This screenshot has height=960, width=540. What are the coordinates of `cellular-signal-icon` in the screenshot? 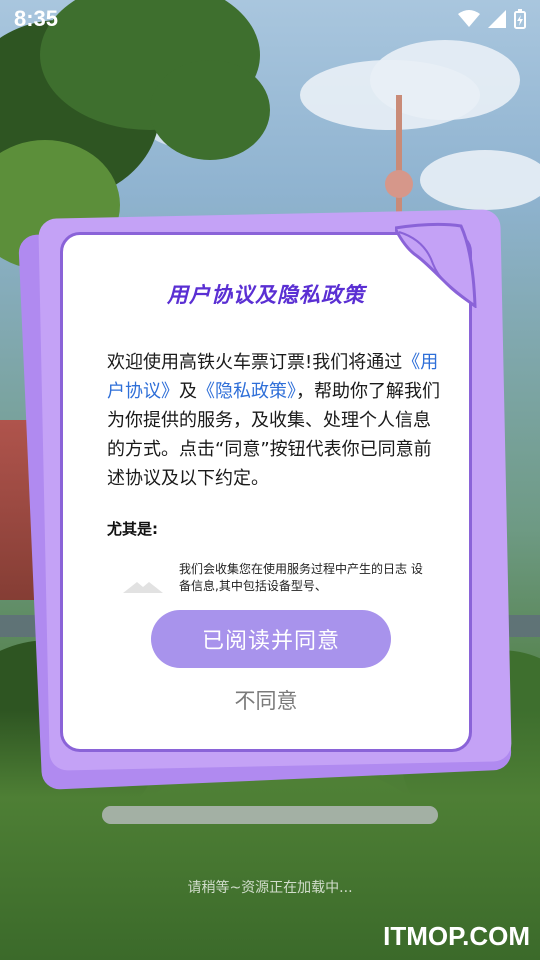 It's located at (497, 19).